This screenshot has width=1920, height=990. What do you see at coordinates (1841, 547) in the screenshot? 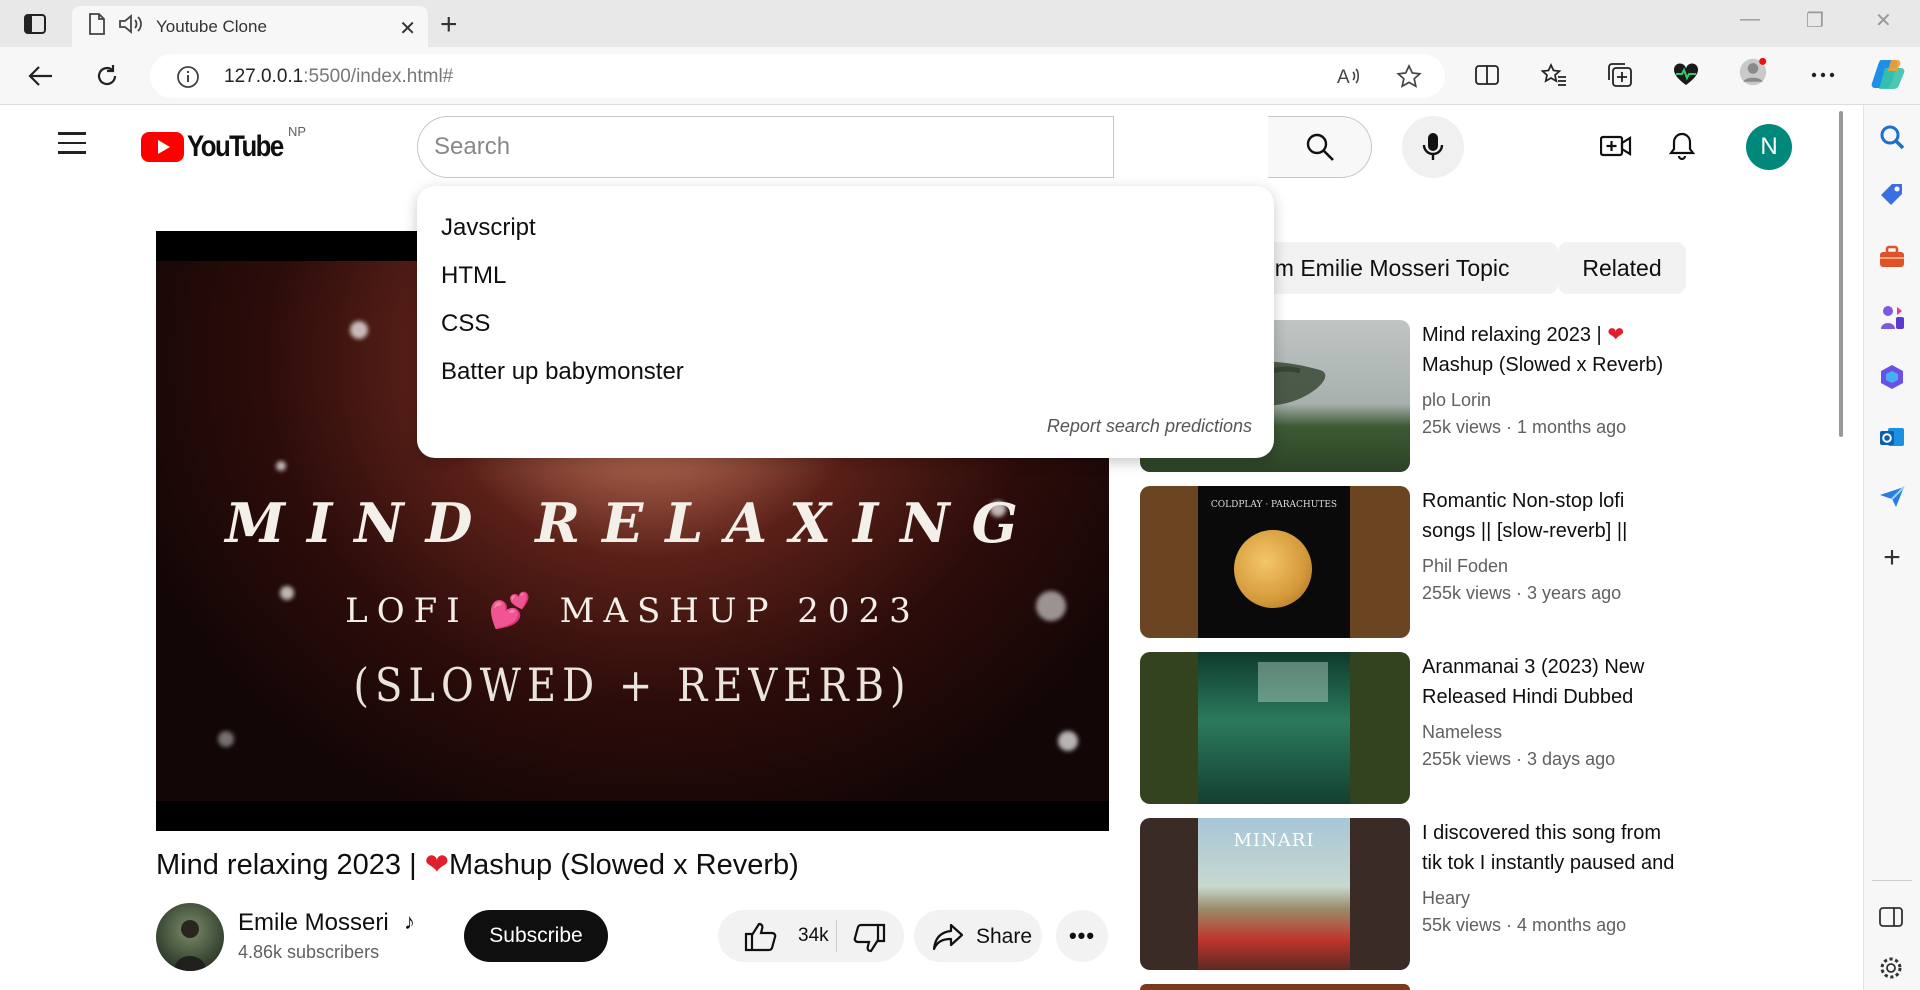
I see `page-scrollbar` at bounding box center [1841, 547].